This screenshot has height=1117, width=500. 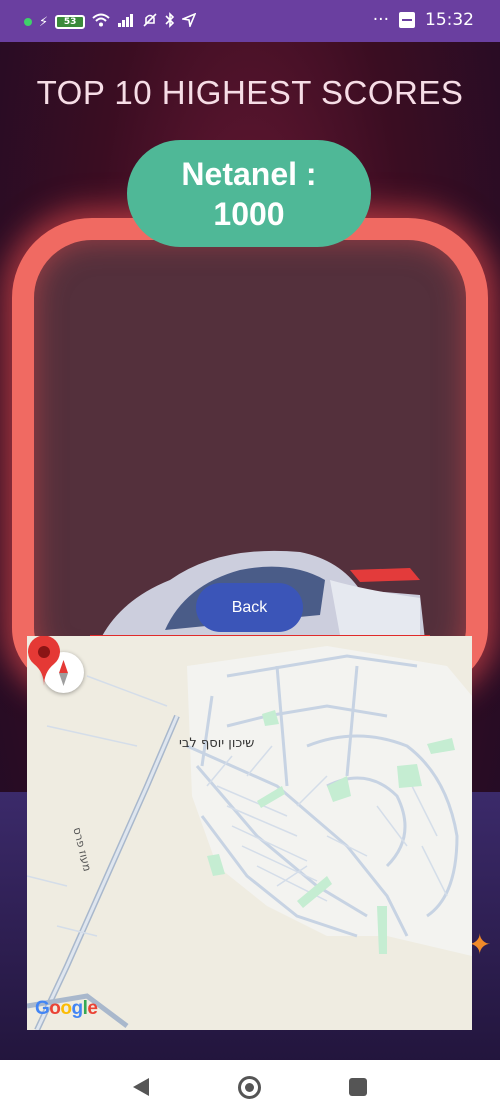 What do you see at coordinates (249, 193) in the screenshot?
I see `score-entry: Netanel : 1000` at bounding box center [249, 193].